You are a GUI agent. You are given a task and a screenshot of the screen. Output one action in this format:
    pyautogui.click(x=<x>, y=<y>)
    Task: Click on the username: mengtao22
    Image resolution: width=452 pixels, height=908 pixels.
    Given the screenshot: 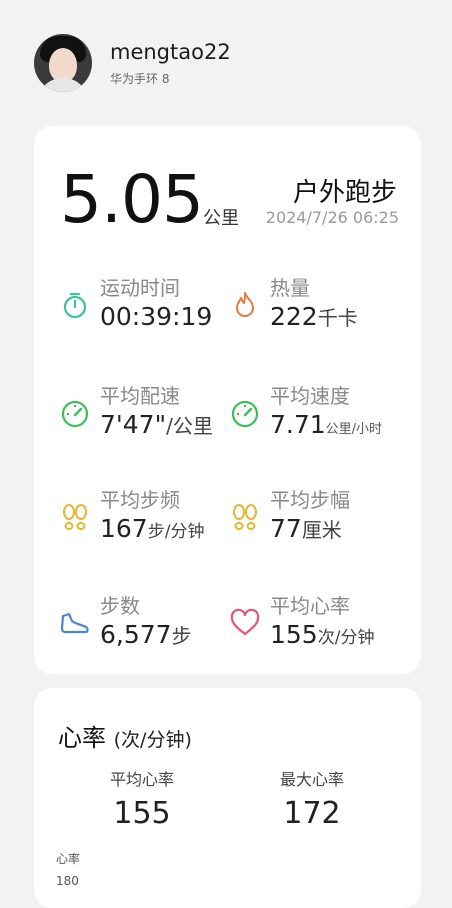 What is the action you would take?
    pyautogui.click(x=170, y=52)
    